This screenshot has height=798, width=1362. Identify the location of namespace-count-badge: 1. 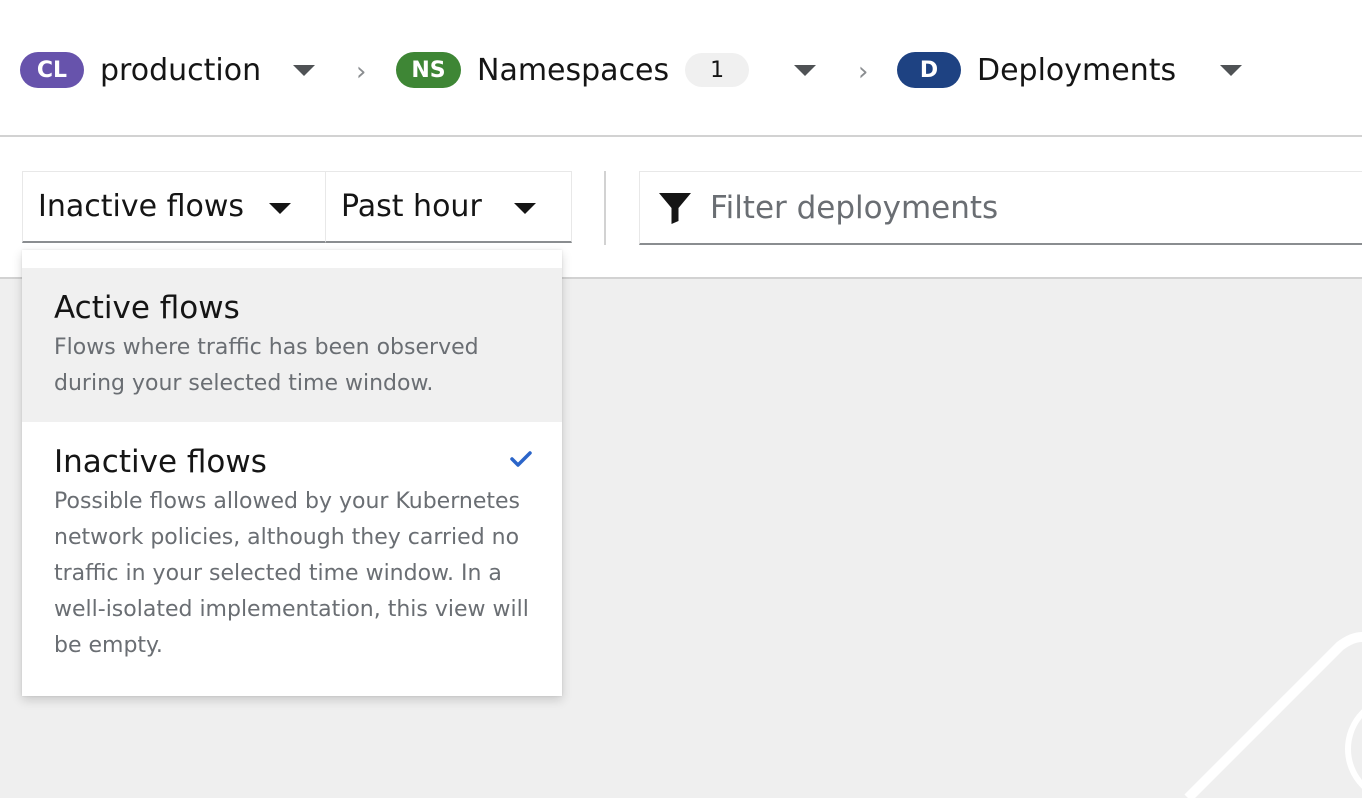
(717, 70).